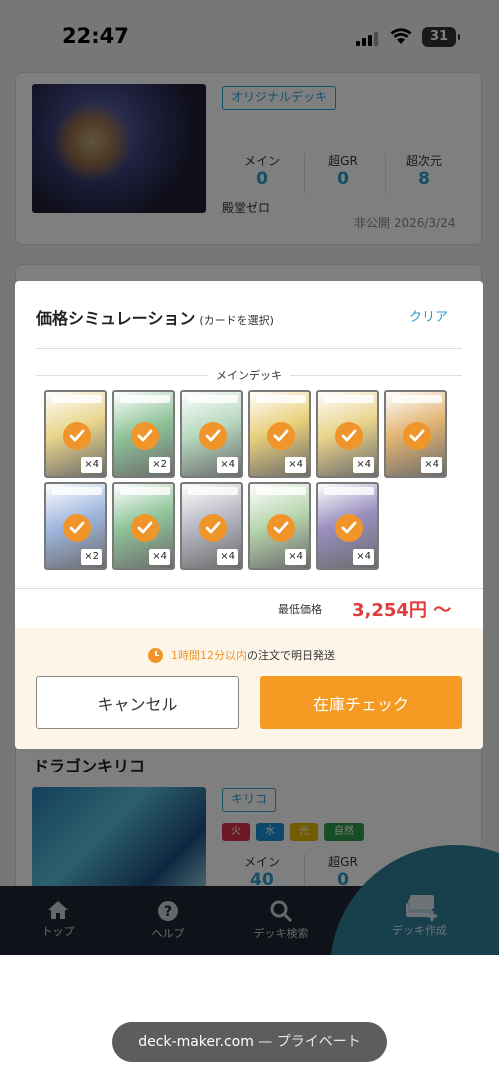  Describe the element at coordinates (155, 655) in the screenshot. I see `clock-icon` at that location.